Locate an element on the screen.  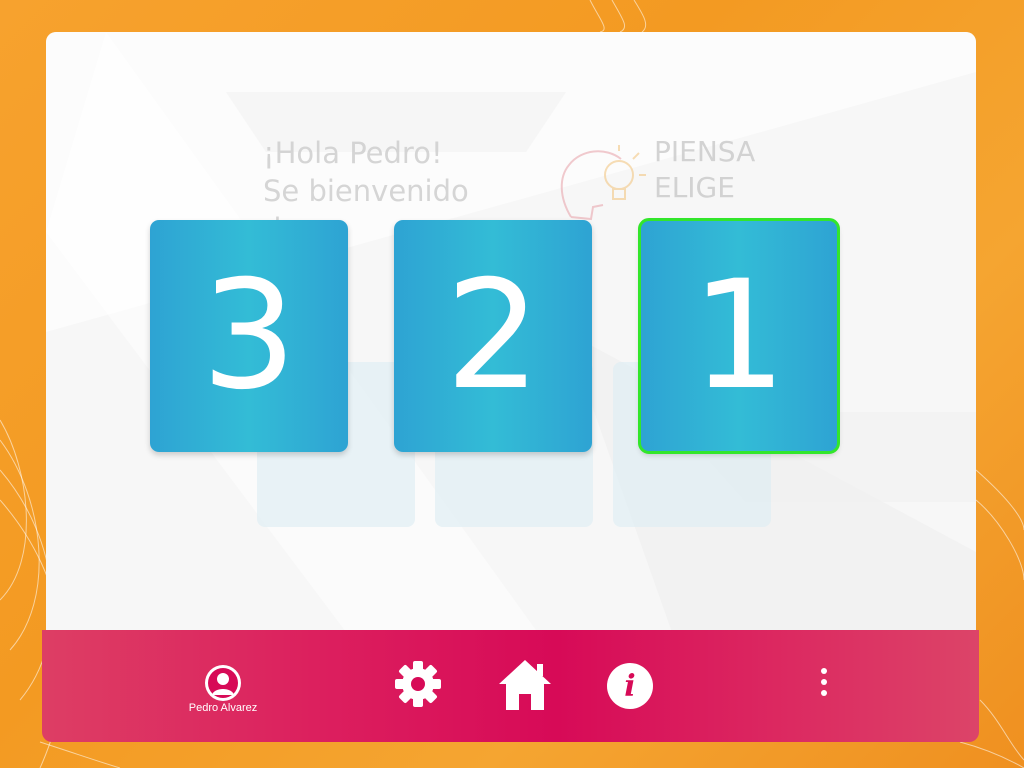
settings-button is located at coordinates (418, 686).